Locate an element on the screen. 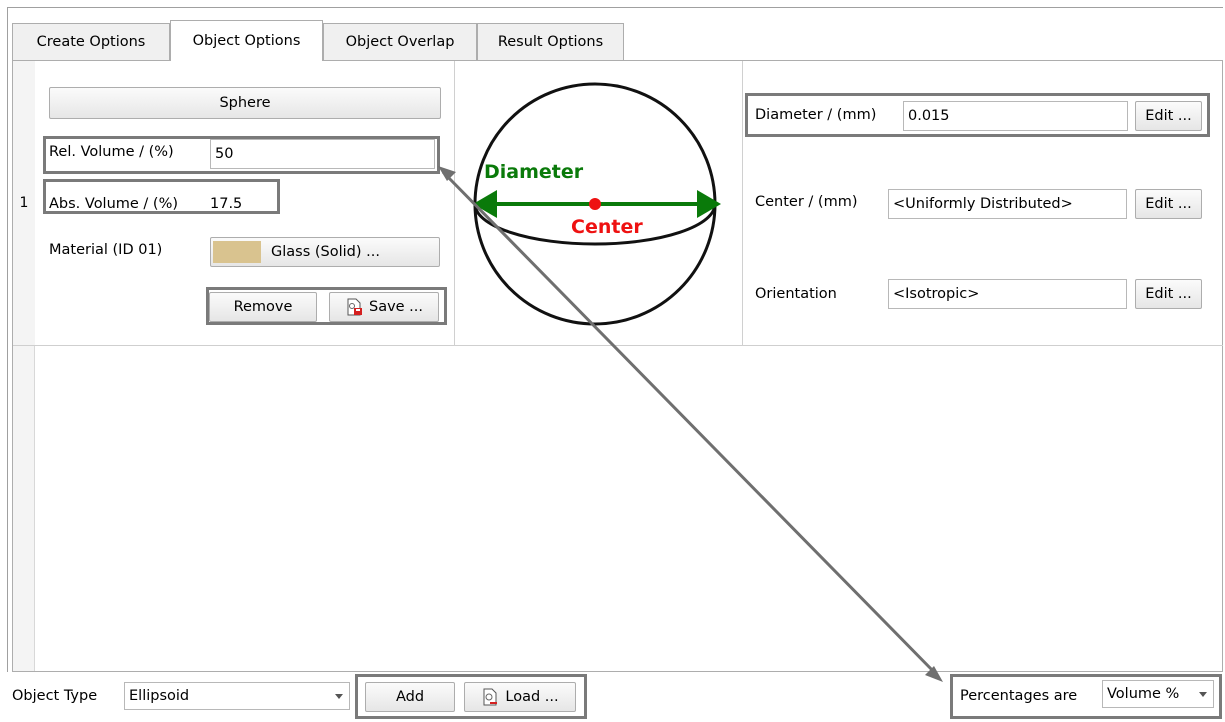 The image size is (1225, 722). diameter-diagram-label: Diameter is located at coordinates (534, 172).